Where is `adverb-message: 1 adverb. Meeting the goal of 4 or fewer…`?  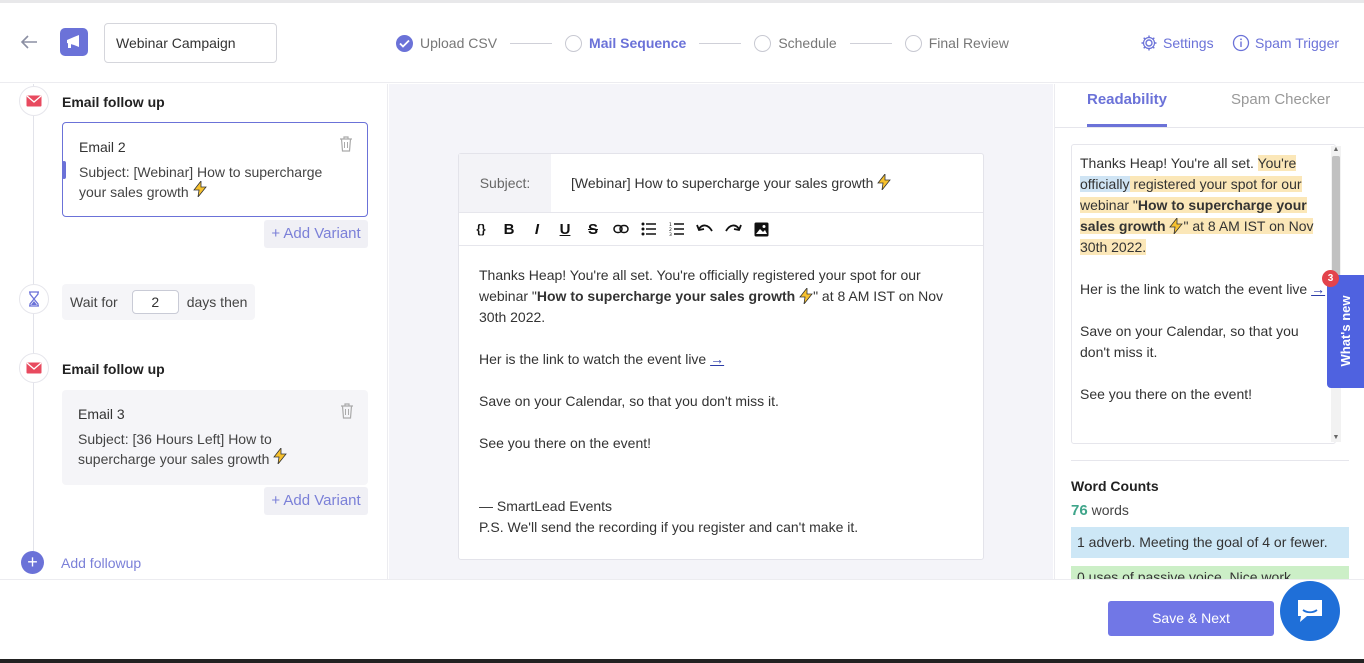 adverb-message: 1 adverb. Meeting the goal of 4 or fewer… is located at coordinates (1210, 542).